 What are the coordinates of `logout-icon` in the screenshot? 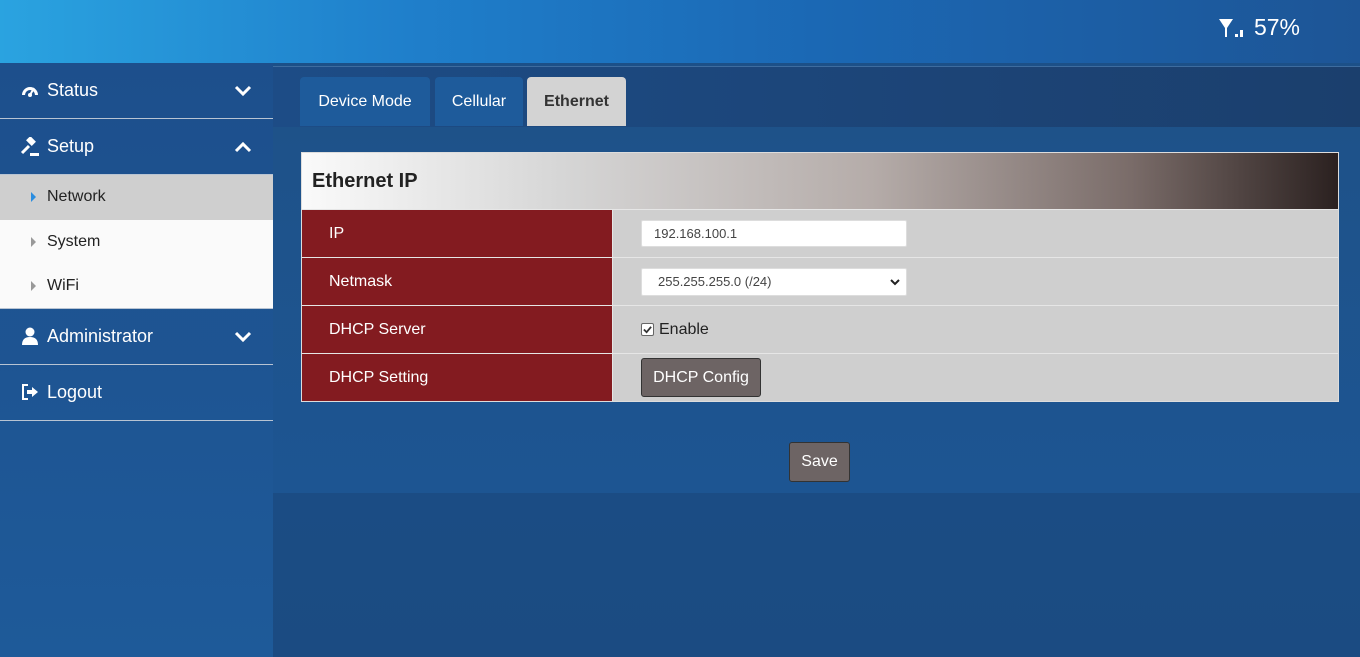 It's located at (30, 392).